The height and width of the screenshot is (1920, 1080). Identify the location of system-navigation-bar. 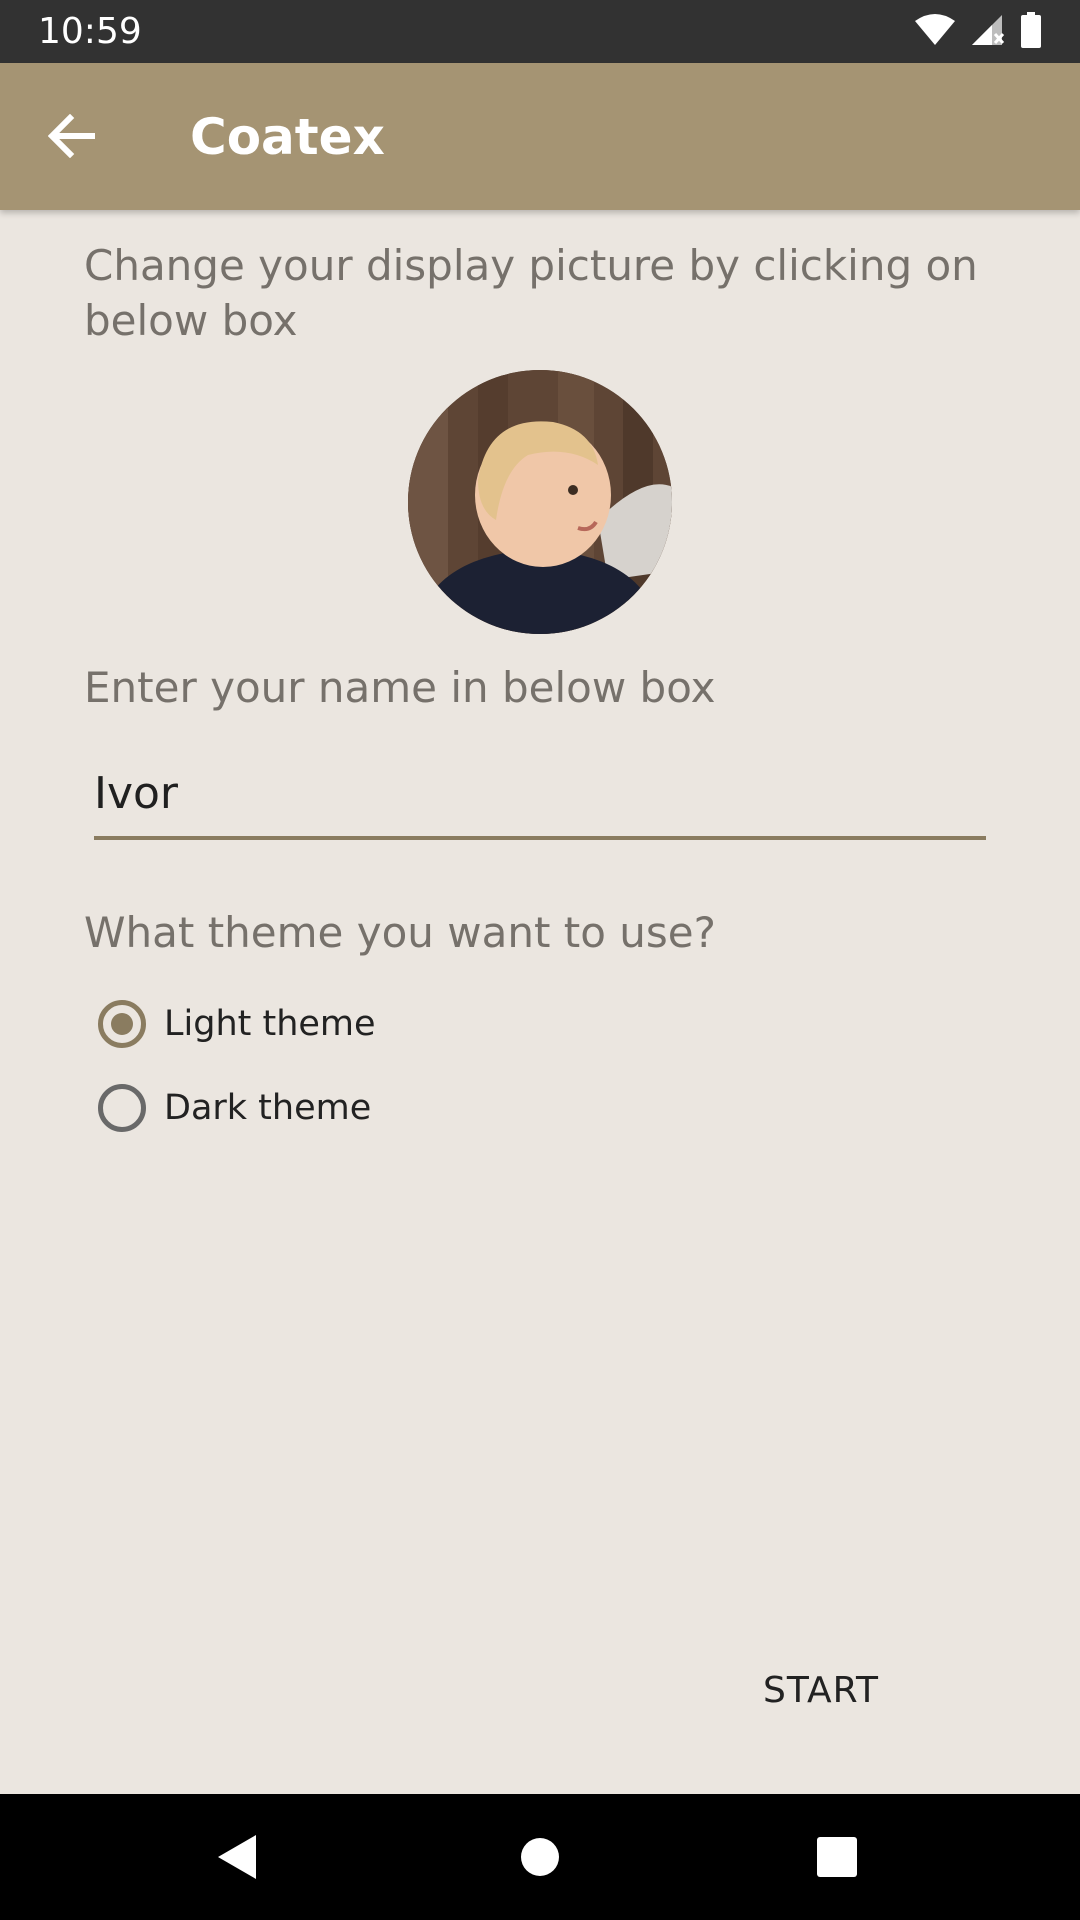
(540, 1857).